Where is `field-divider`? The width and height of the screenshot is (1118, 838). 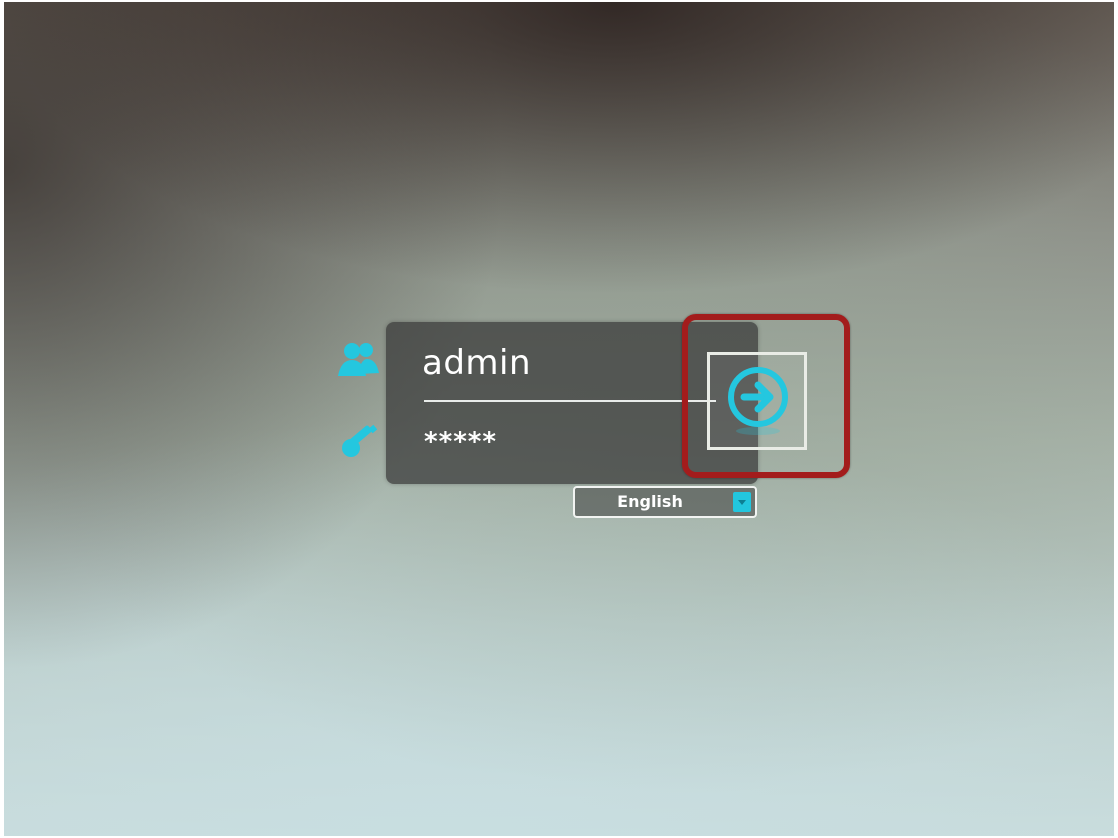 field-divider is located at coordinates (570, 401).